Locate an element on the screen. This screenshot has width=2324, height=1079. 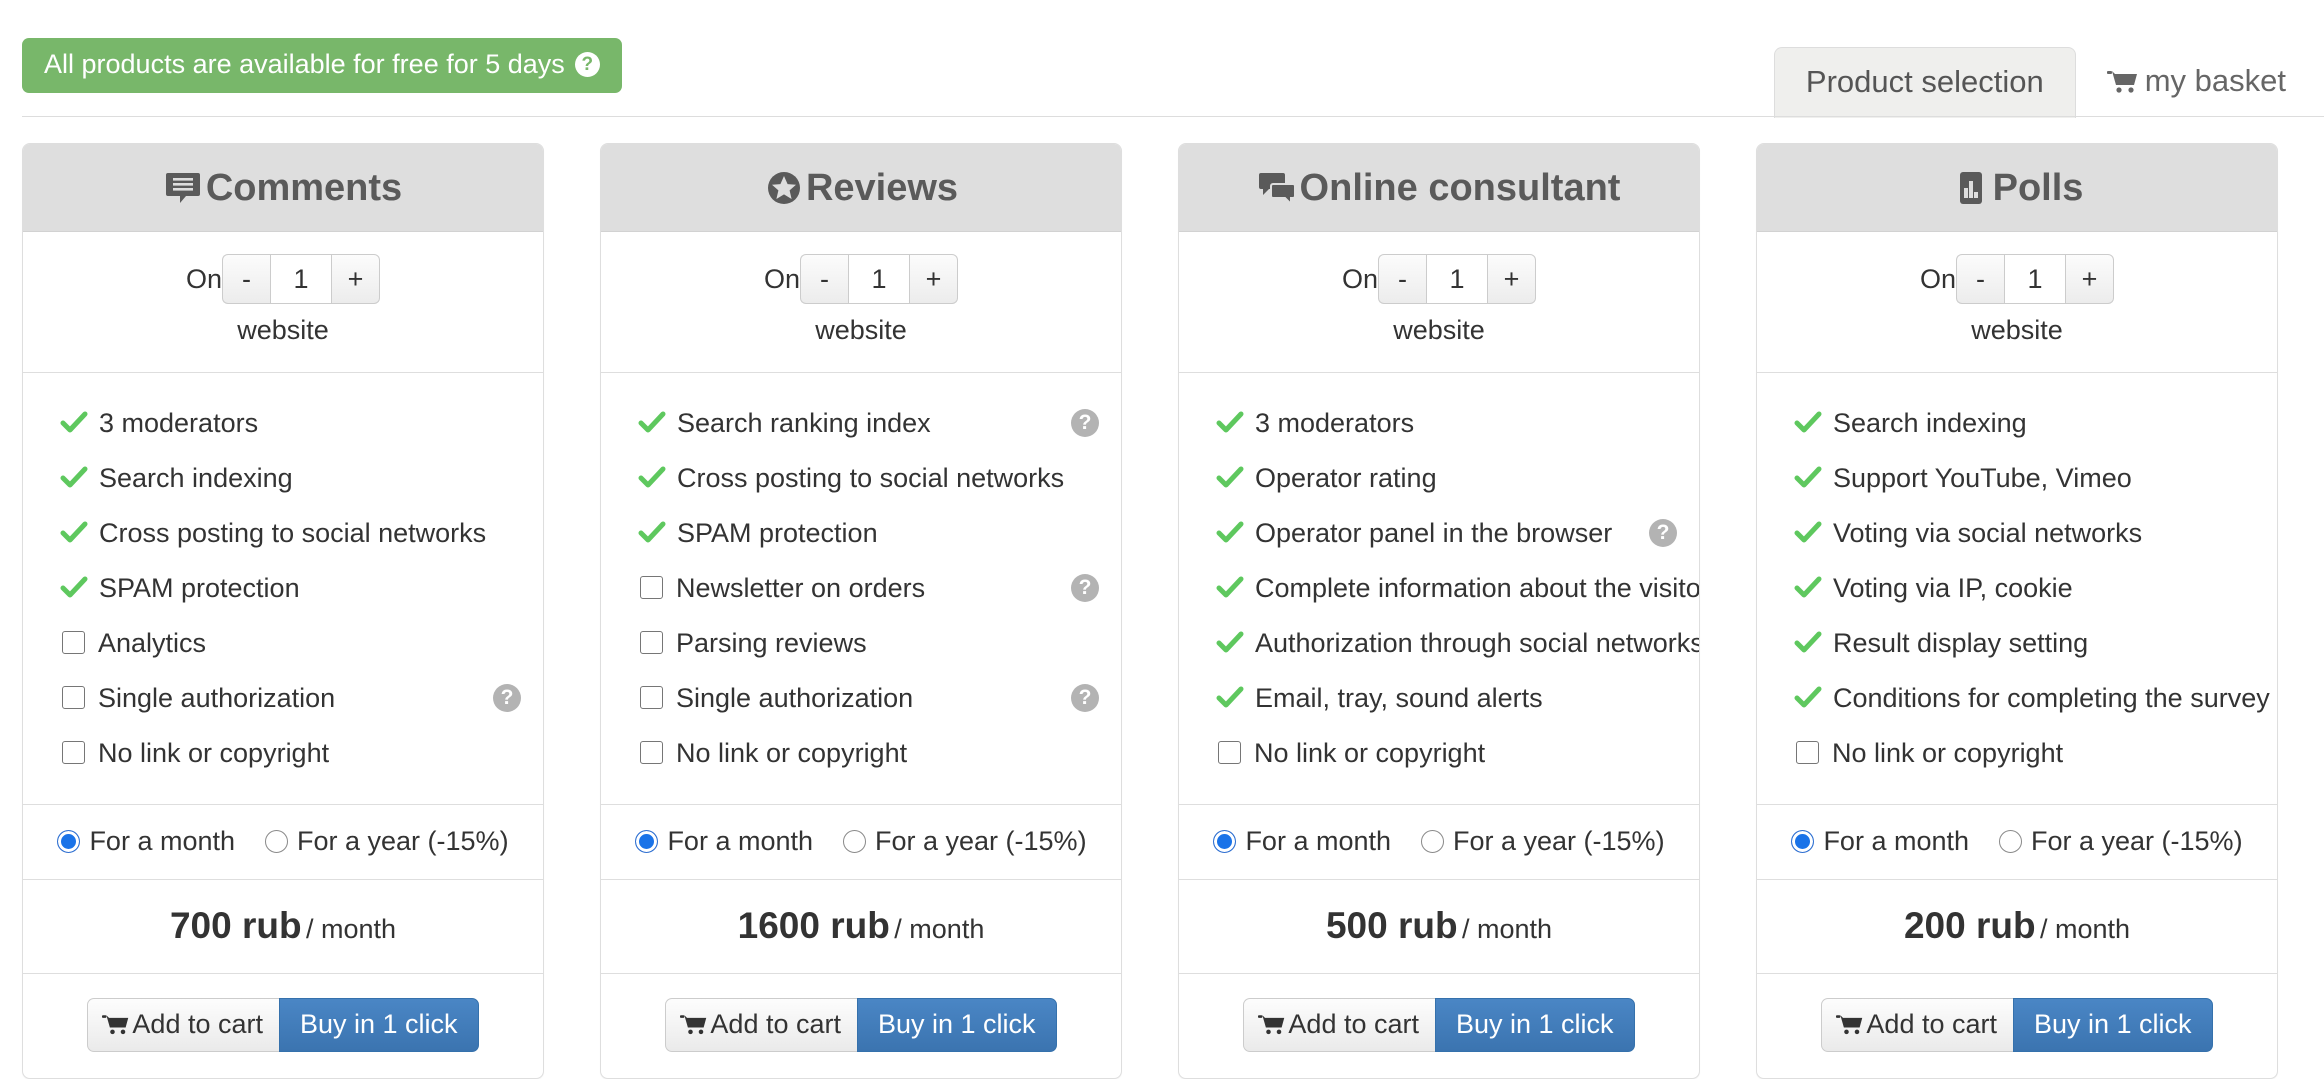
star-circle-icon is located at coordinates (784, 188).